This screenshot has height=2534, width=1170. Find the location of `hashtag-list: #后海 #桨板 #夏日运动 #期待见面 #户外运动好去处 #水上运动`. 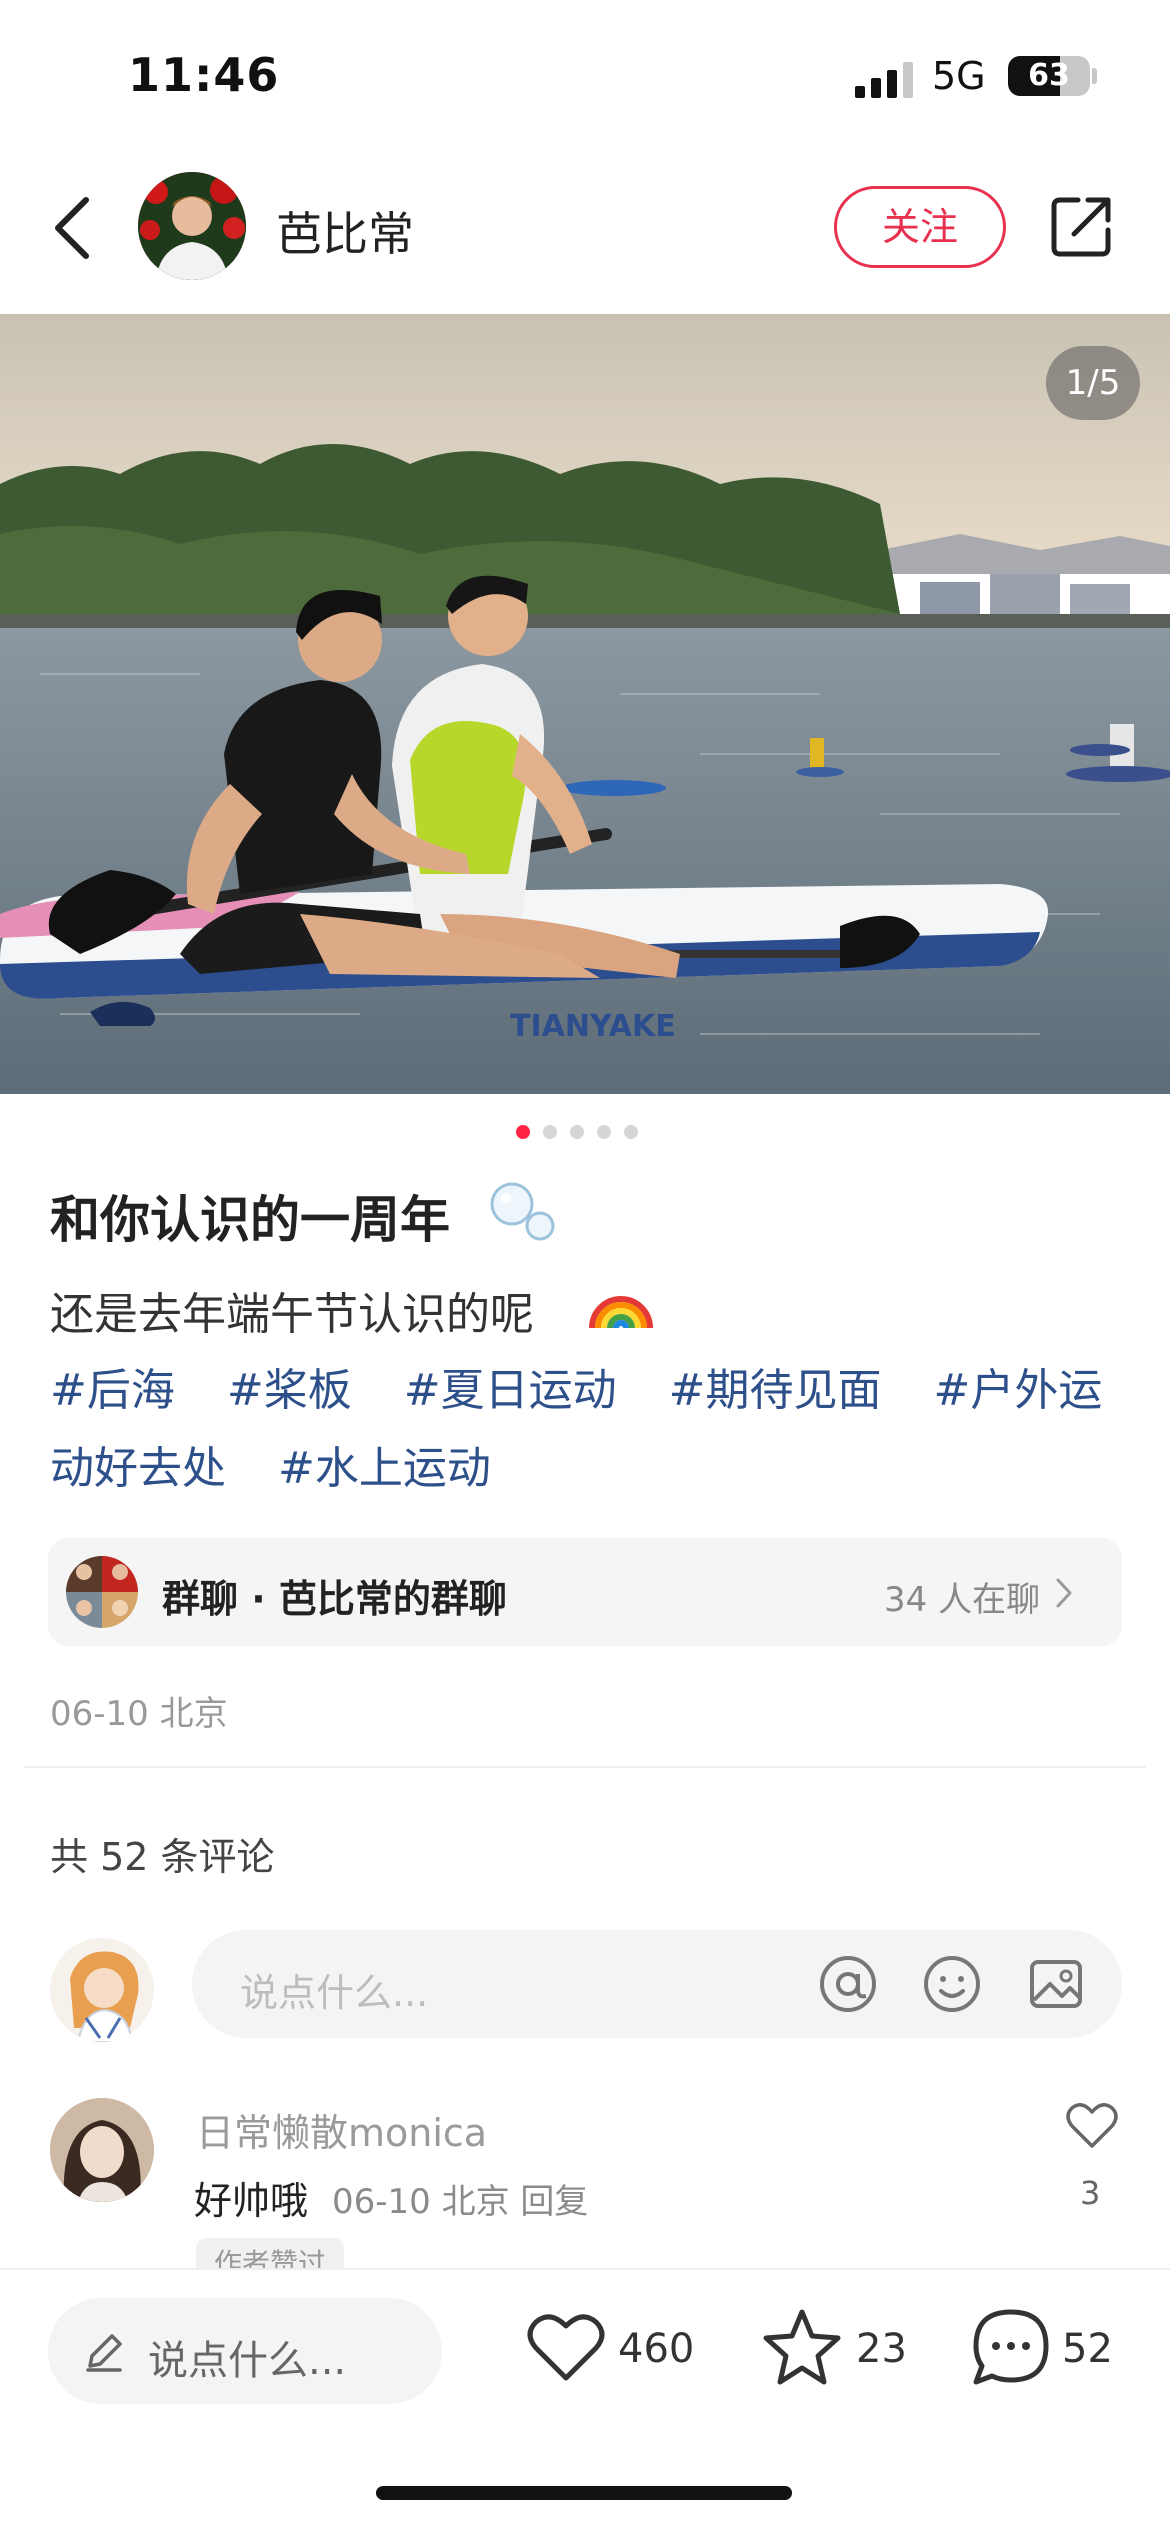

hashtag-list: #后海 #桨板 #夏日运动 #期待见面 #户外运动好去处 #水上运动 is located at coordinates (590, 1430).